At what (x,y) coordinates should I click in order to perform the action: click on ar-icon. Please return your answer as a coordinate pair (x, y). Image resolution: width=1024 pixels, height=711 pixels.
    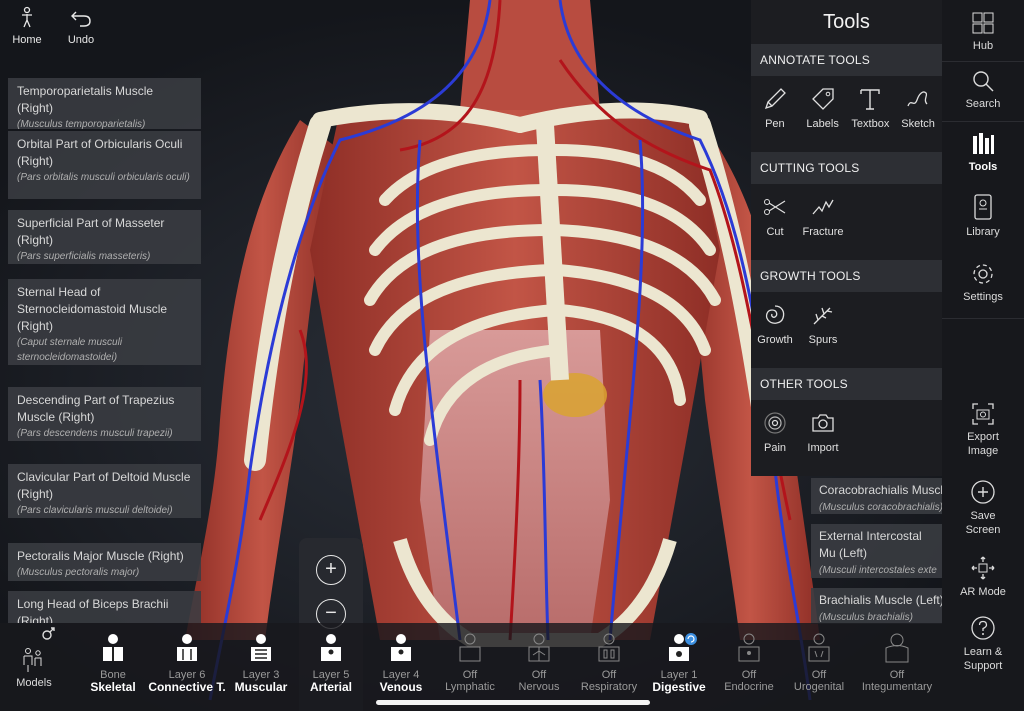
    Looking at the image, I should click on (983, 568).